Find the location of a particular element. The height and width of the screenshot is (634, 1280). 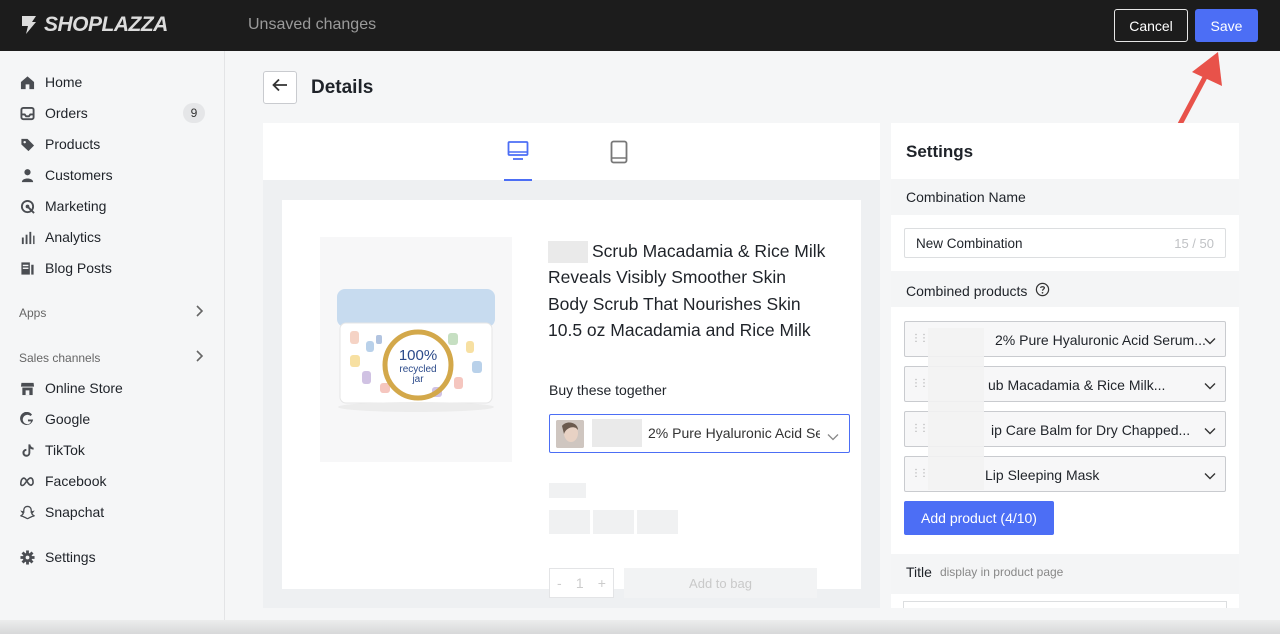

sidebar-item-home: Home is located at coordinates (50, 82).